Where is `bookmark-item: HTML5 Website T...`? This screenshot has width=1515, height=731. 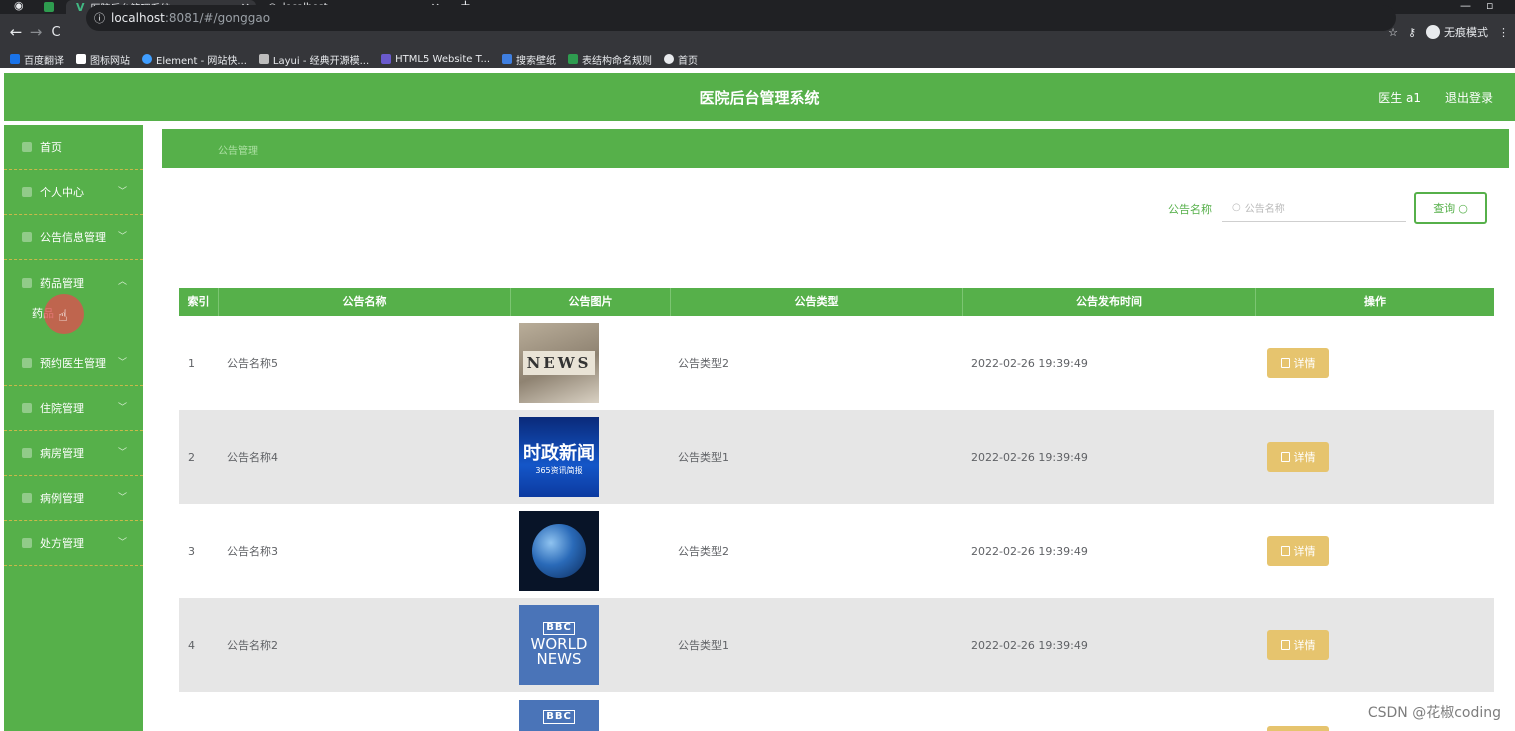
bookmark-item: HTML5 Website T... is located at coordinates (435, 59).